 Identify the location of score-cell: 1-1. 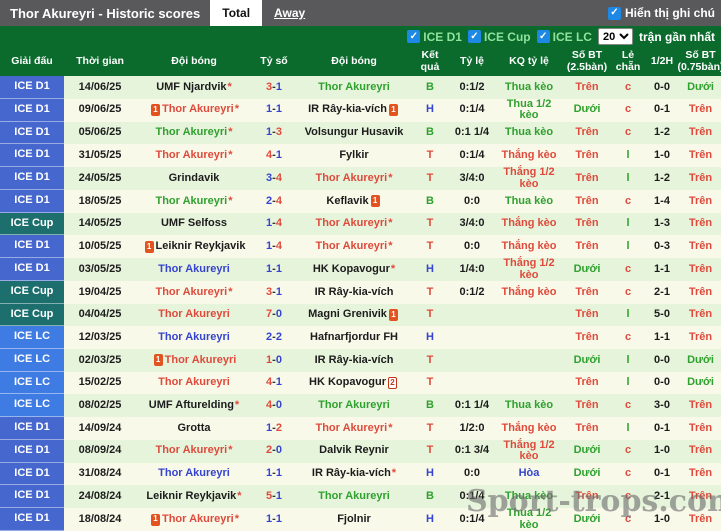
(274, 110).